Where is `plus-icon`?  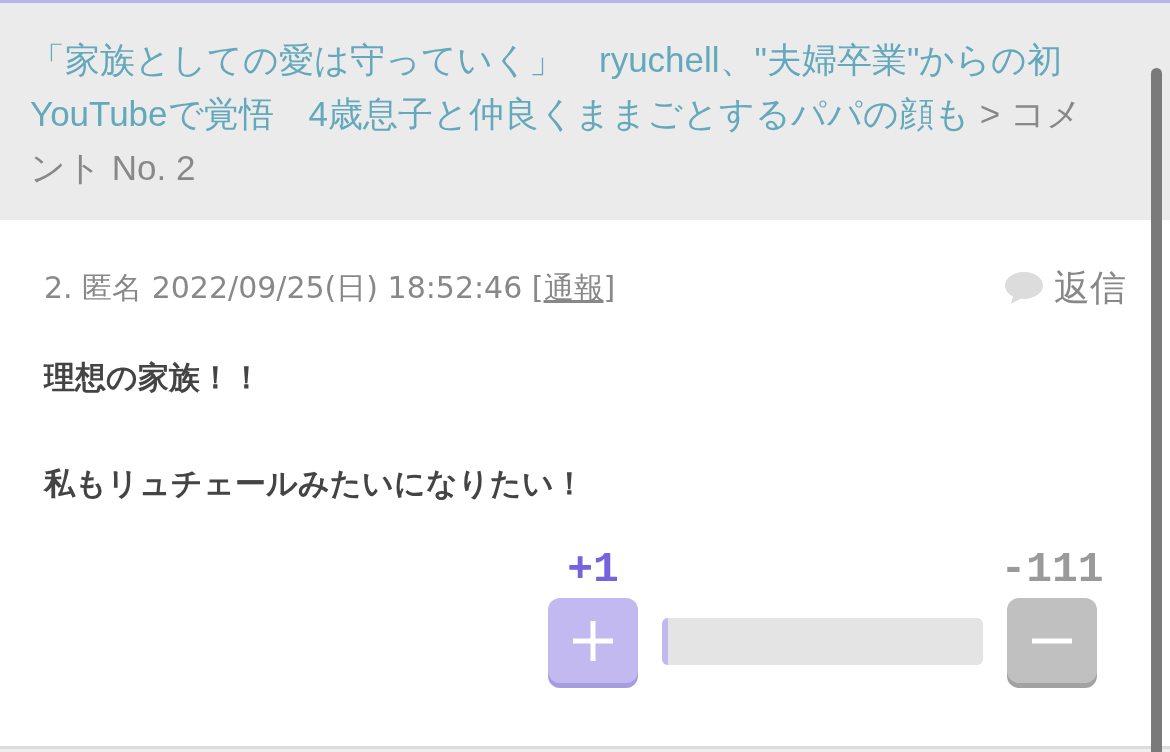
plus-icon is located at coordinates (593, 640).